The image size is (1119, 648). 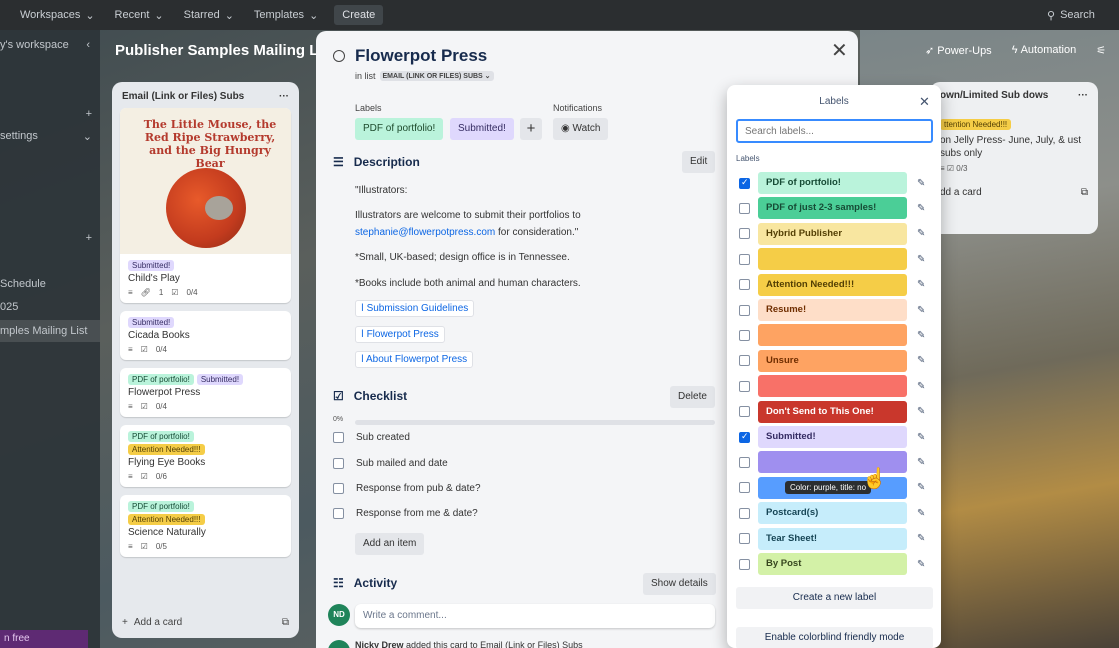 I want to click on label-chip: Tear Sheet!, so click(x=832, y=538).